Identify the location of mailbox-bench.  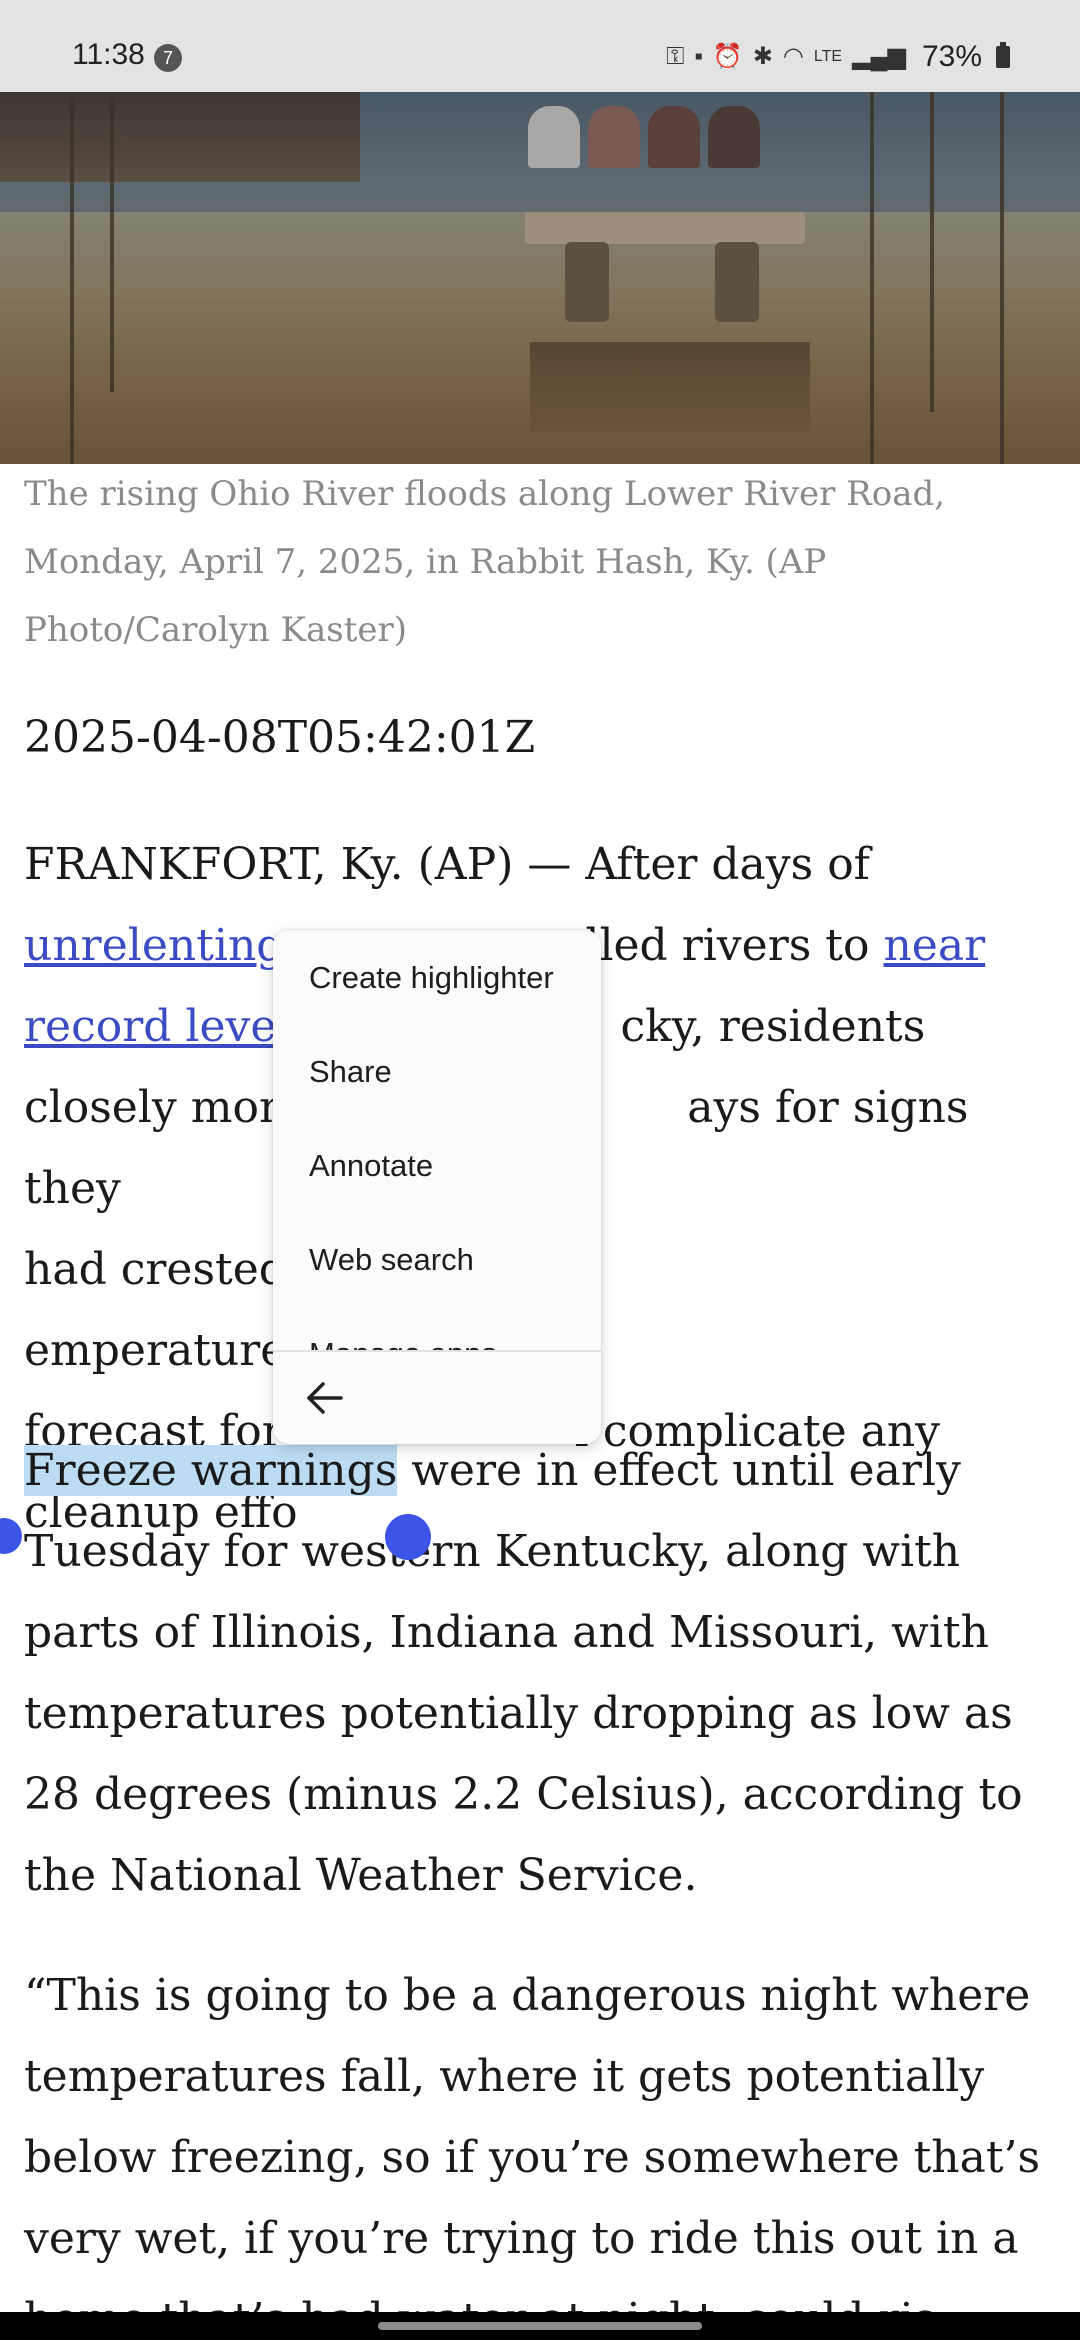
(665, 228).